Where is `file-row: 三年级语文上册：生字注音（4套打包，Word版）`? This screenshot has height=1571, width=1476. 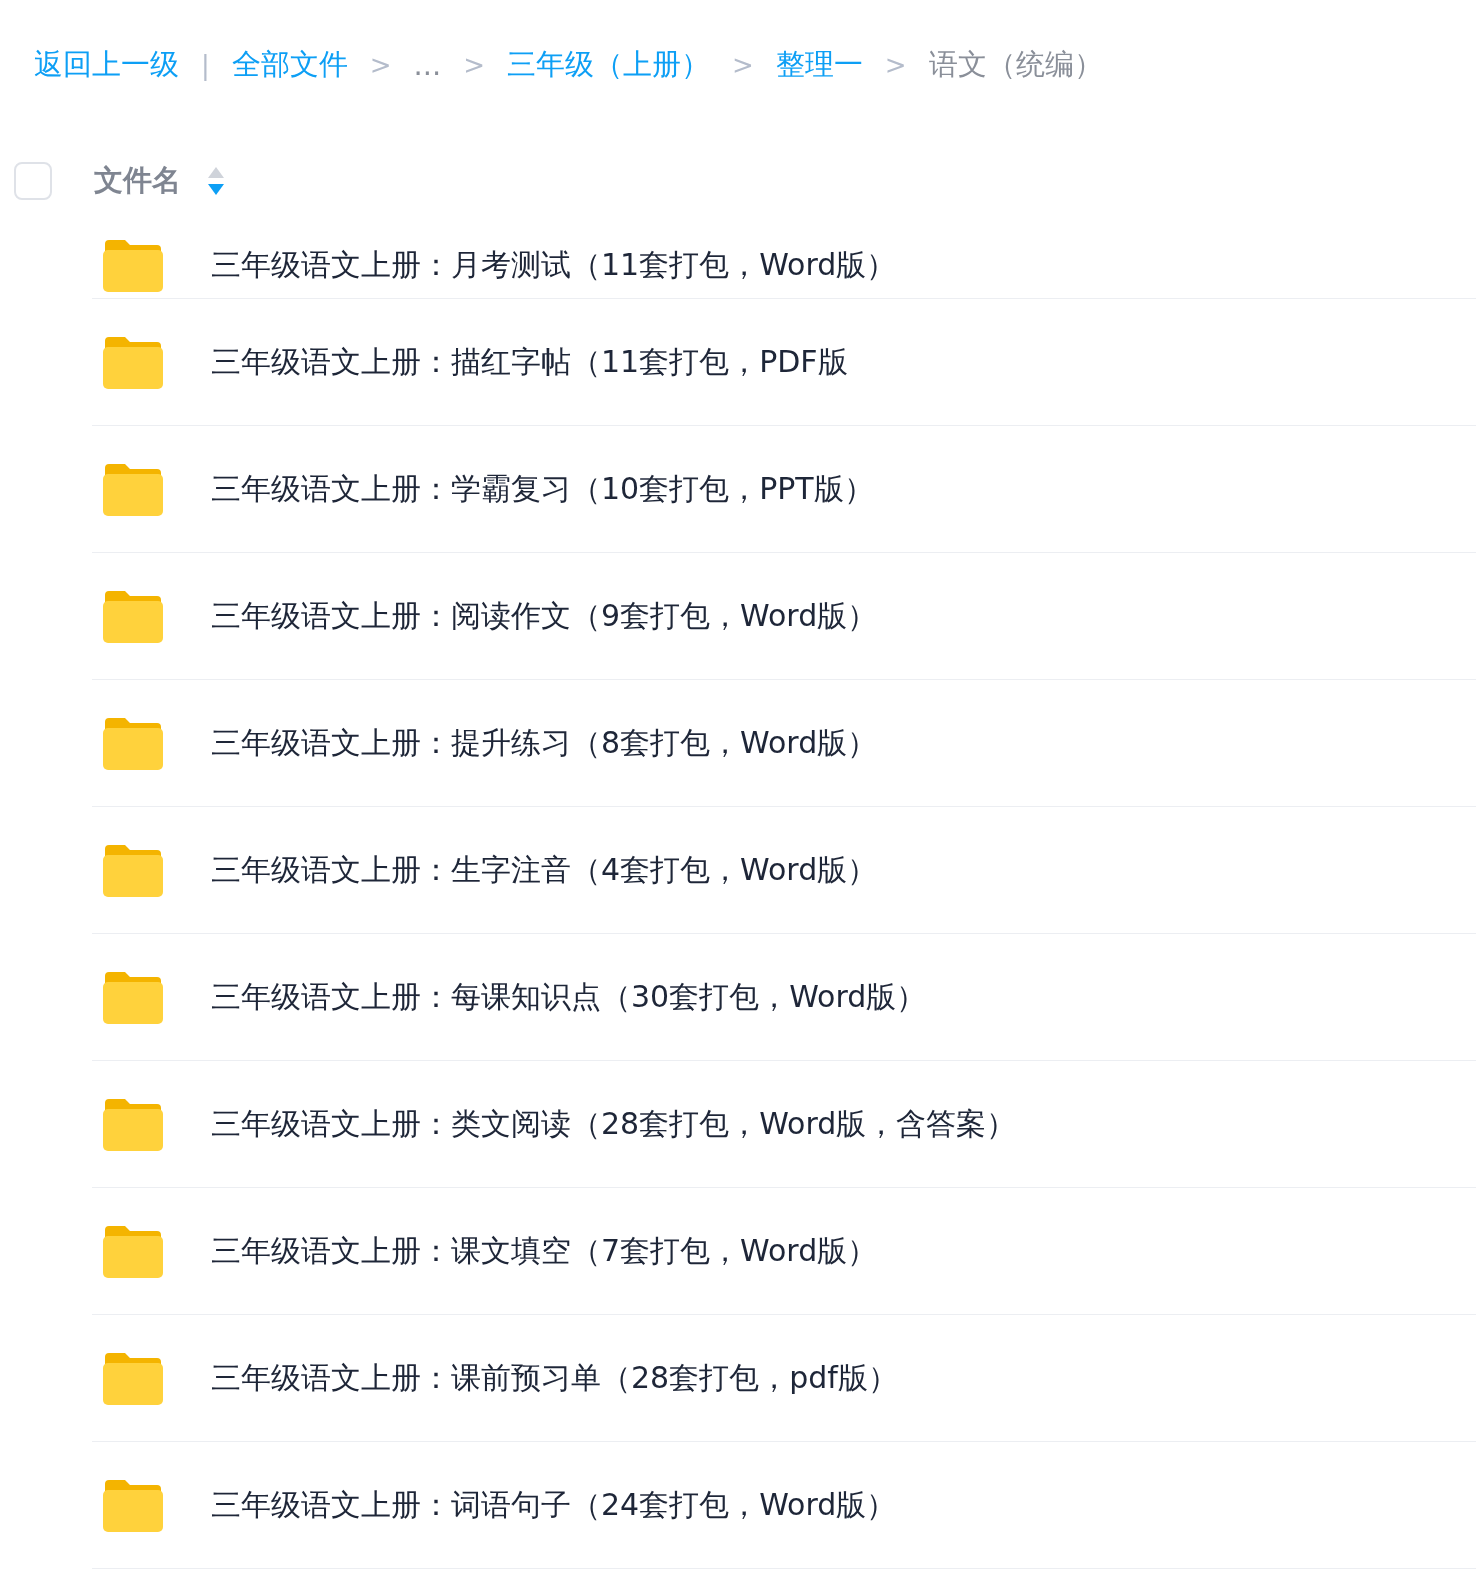 file-row: 三年级语文上册：生字注音（4套打包，Word版） is located at coordinates (784, 870).